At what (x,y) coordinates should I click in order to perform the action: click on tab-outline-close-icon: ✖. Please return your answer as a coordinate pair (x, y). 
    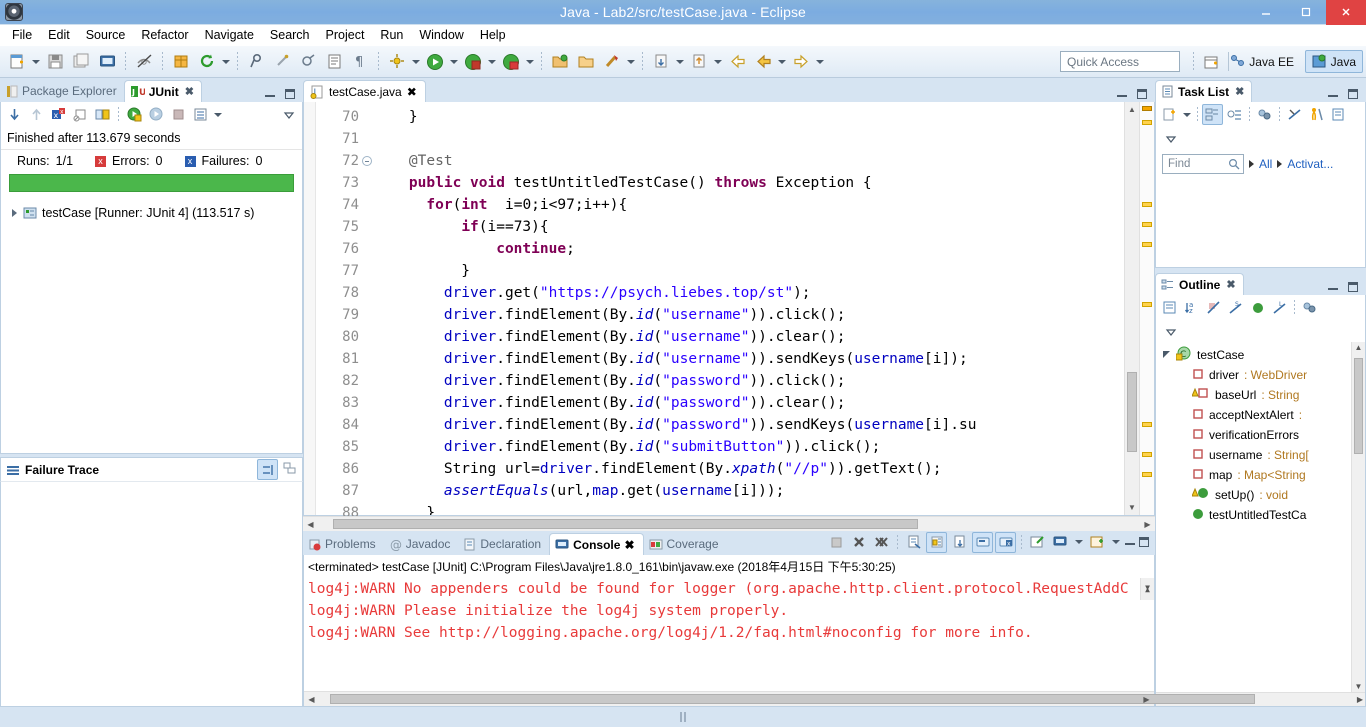
    Looking at the image, I should click on (1230, 284).